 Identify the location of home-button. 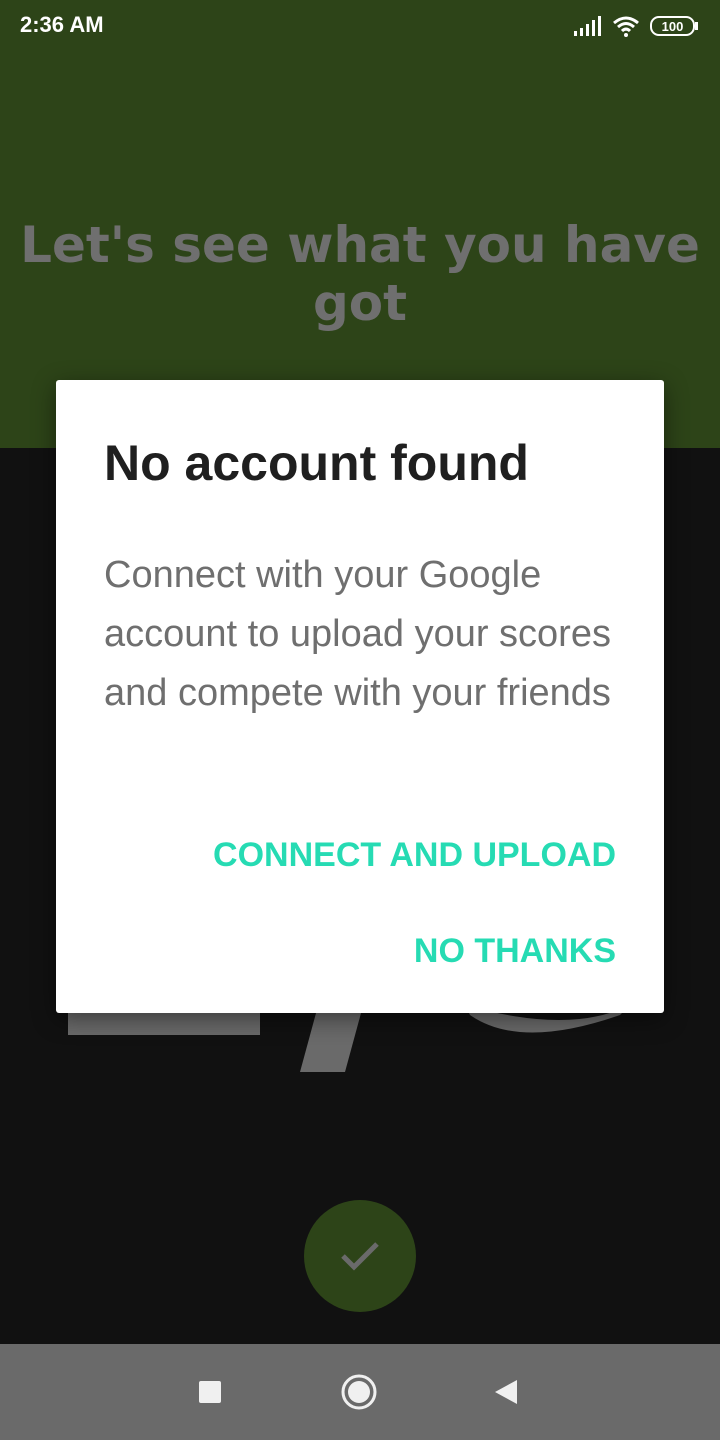
(359, 1392).